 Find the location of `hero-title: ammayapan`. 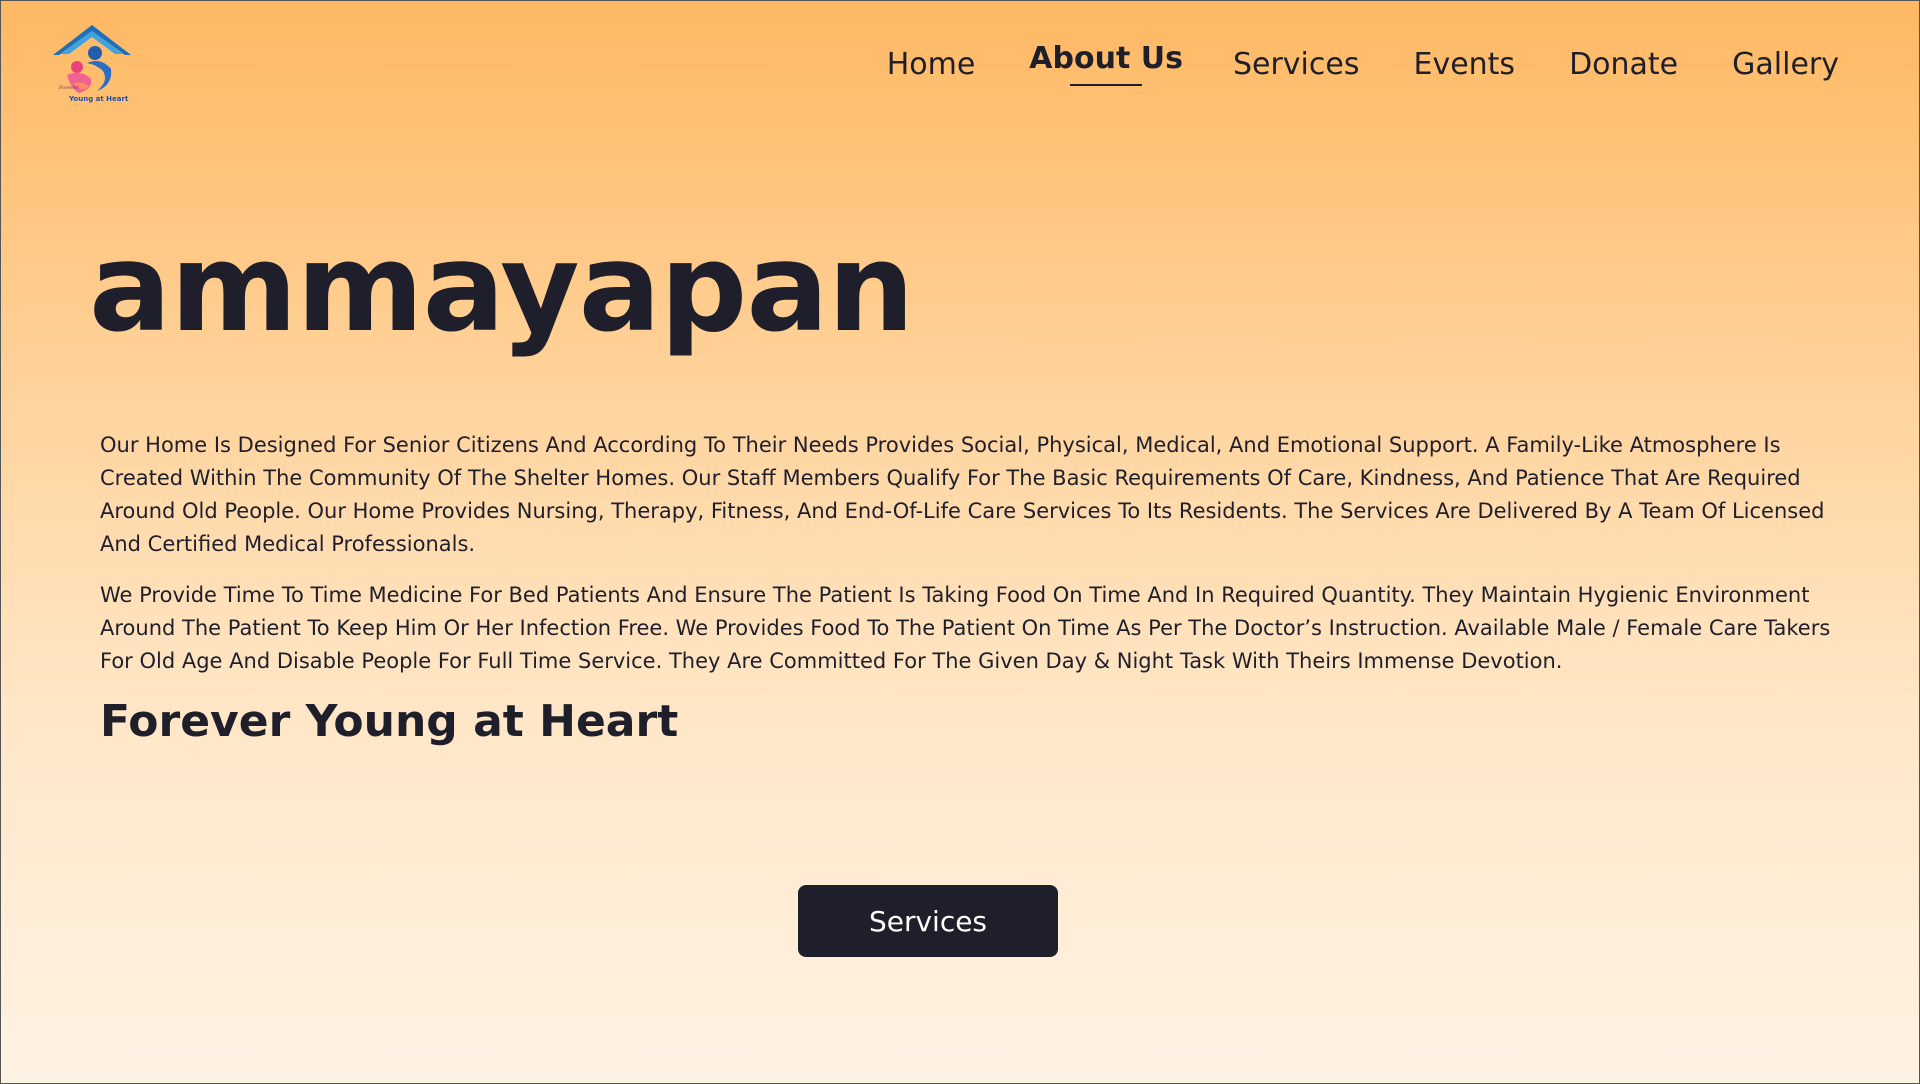

hero-title: ammayapan is located at coordinates (502, 288).